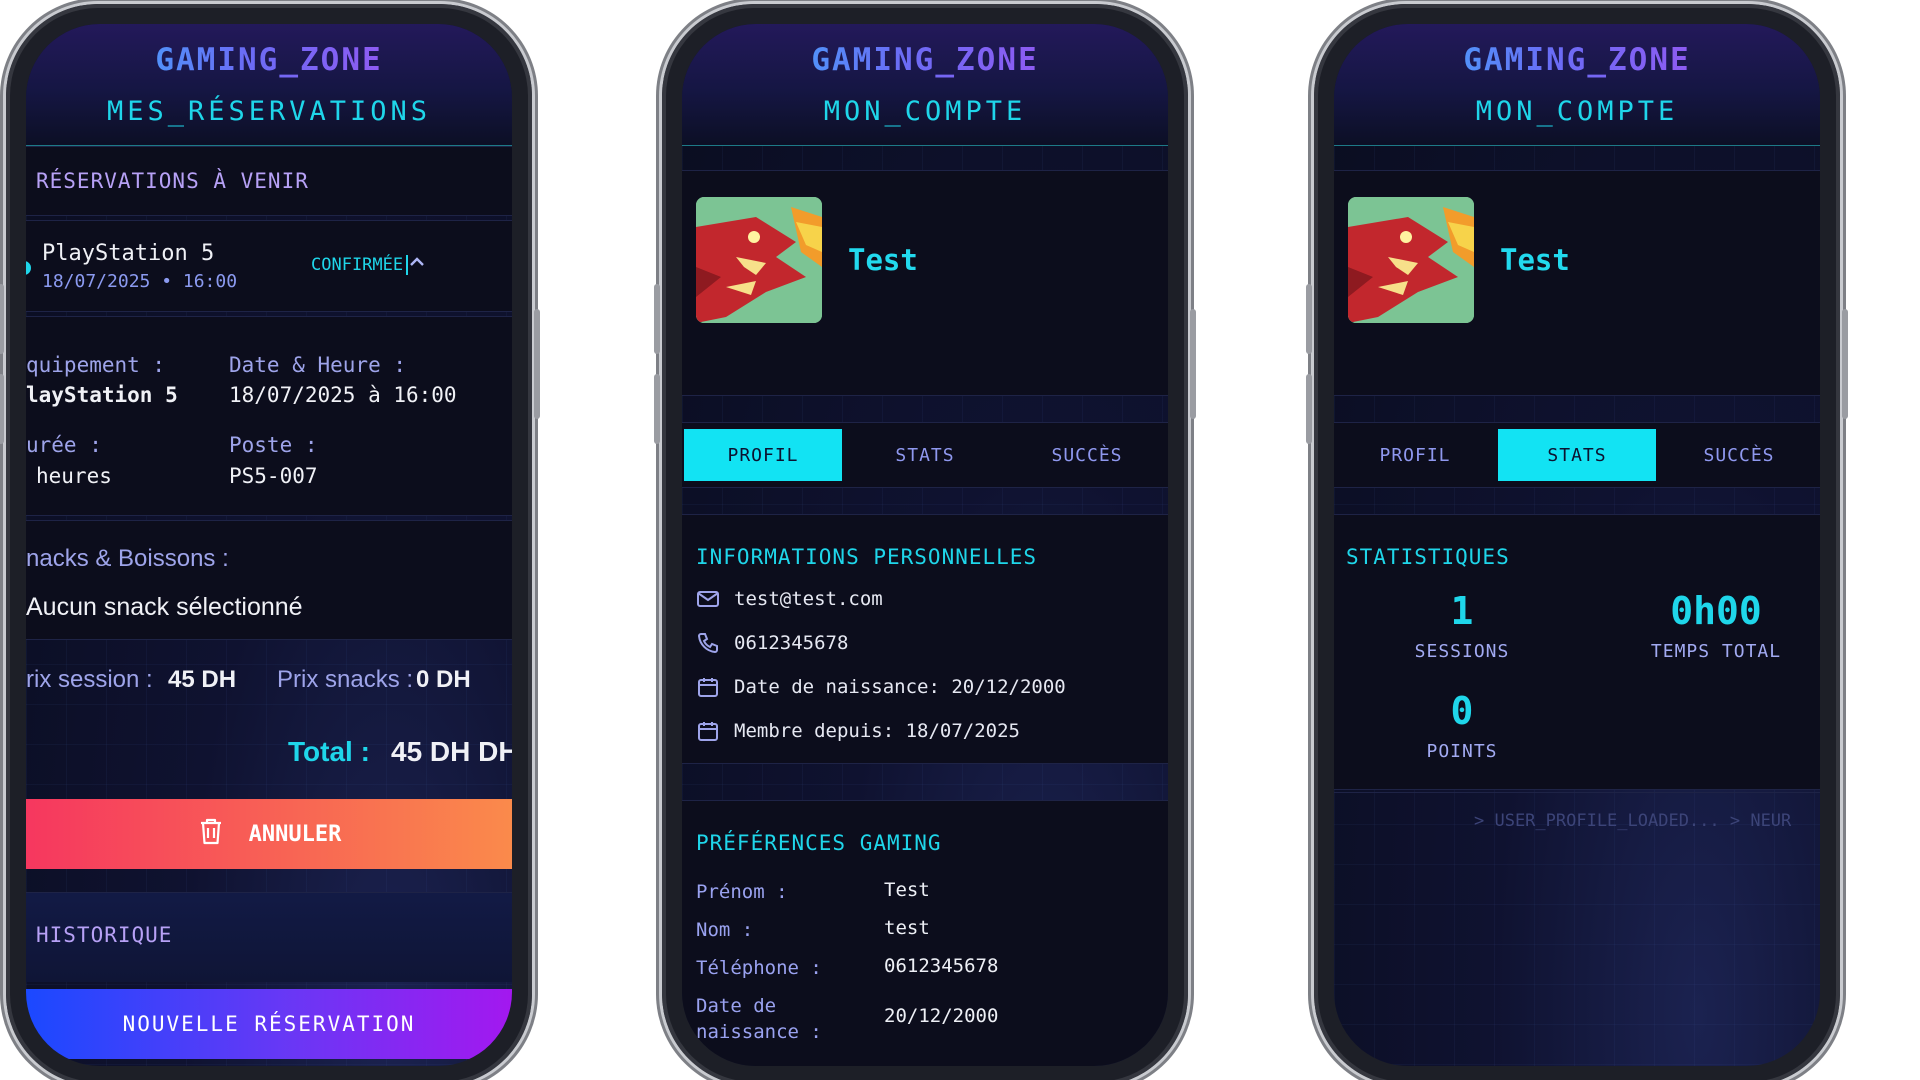 The image size is (1920, 1080). What do you see at coordinates (889, 1061) in the screenshot?
I see `pref-value: -` at bounding box center [889, 1061].